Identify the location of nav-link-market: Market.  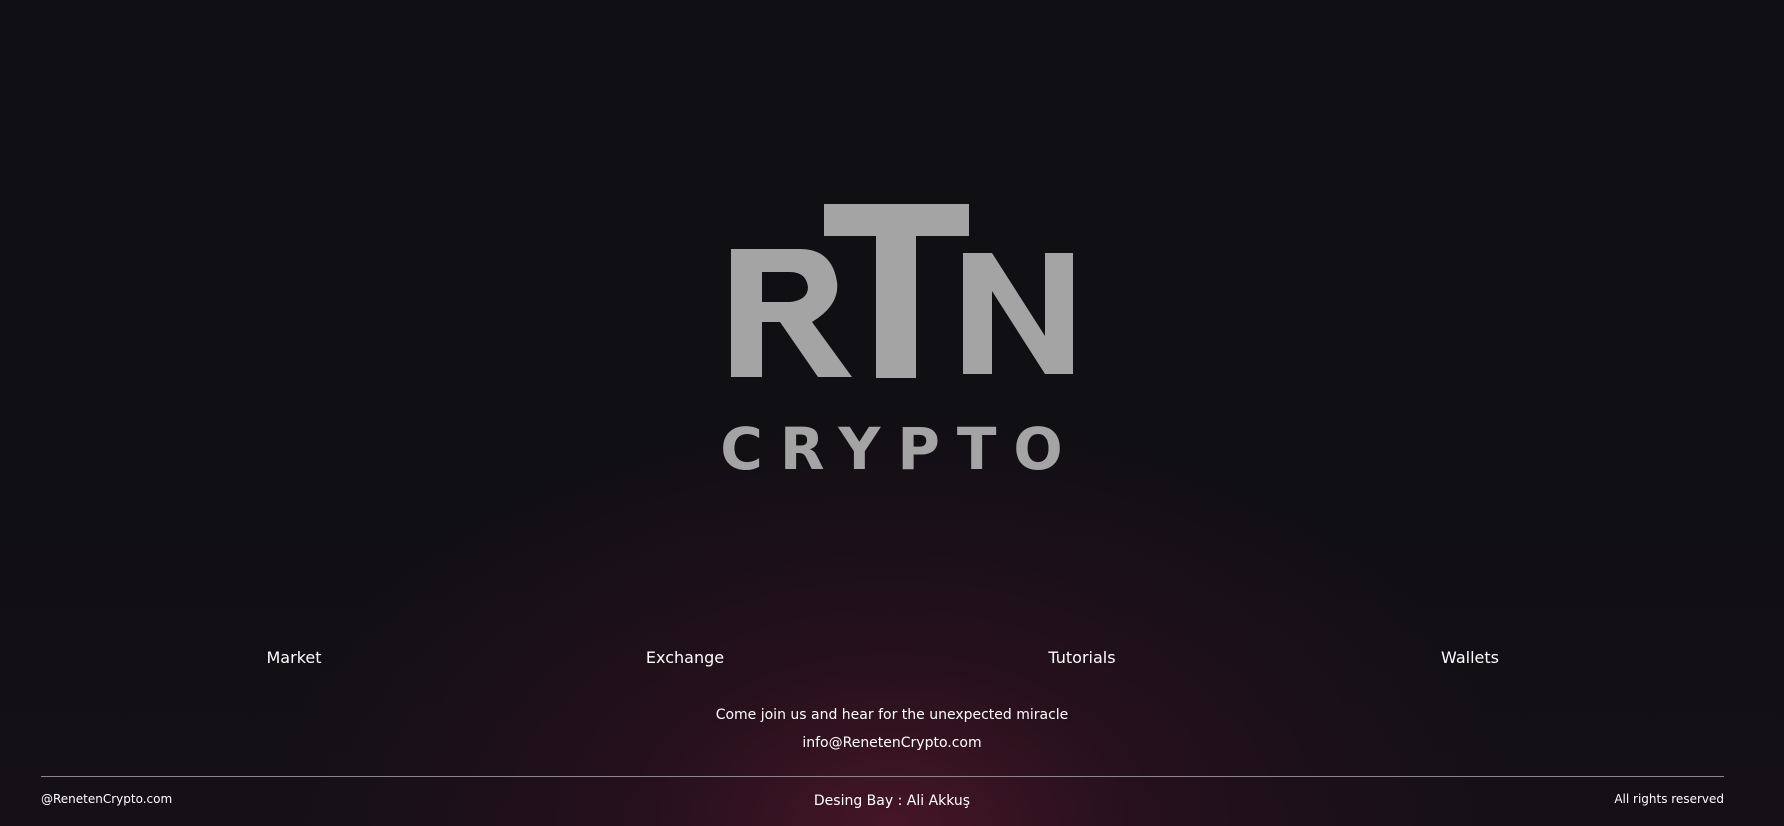
(294, 657).